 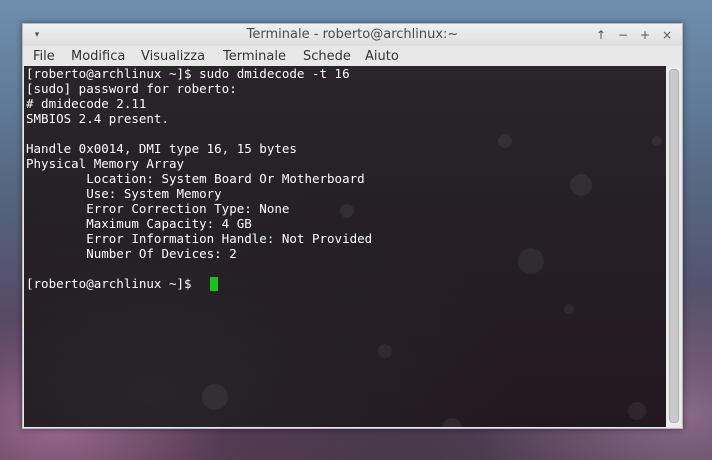 I want to click on terminal-line: Physical Memory Array, so click(x=105, y=163).